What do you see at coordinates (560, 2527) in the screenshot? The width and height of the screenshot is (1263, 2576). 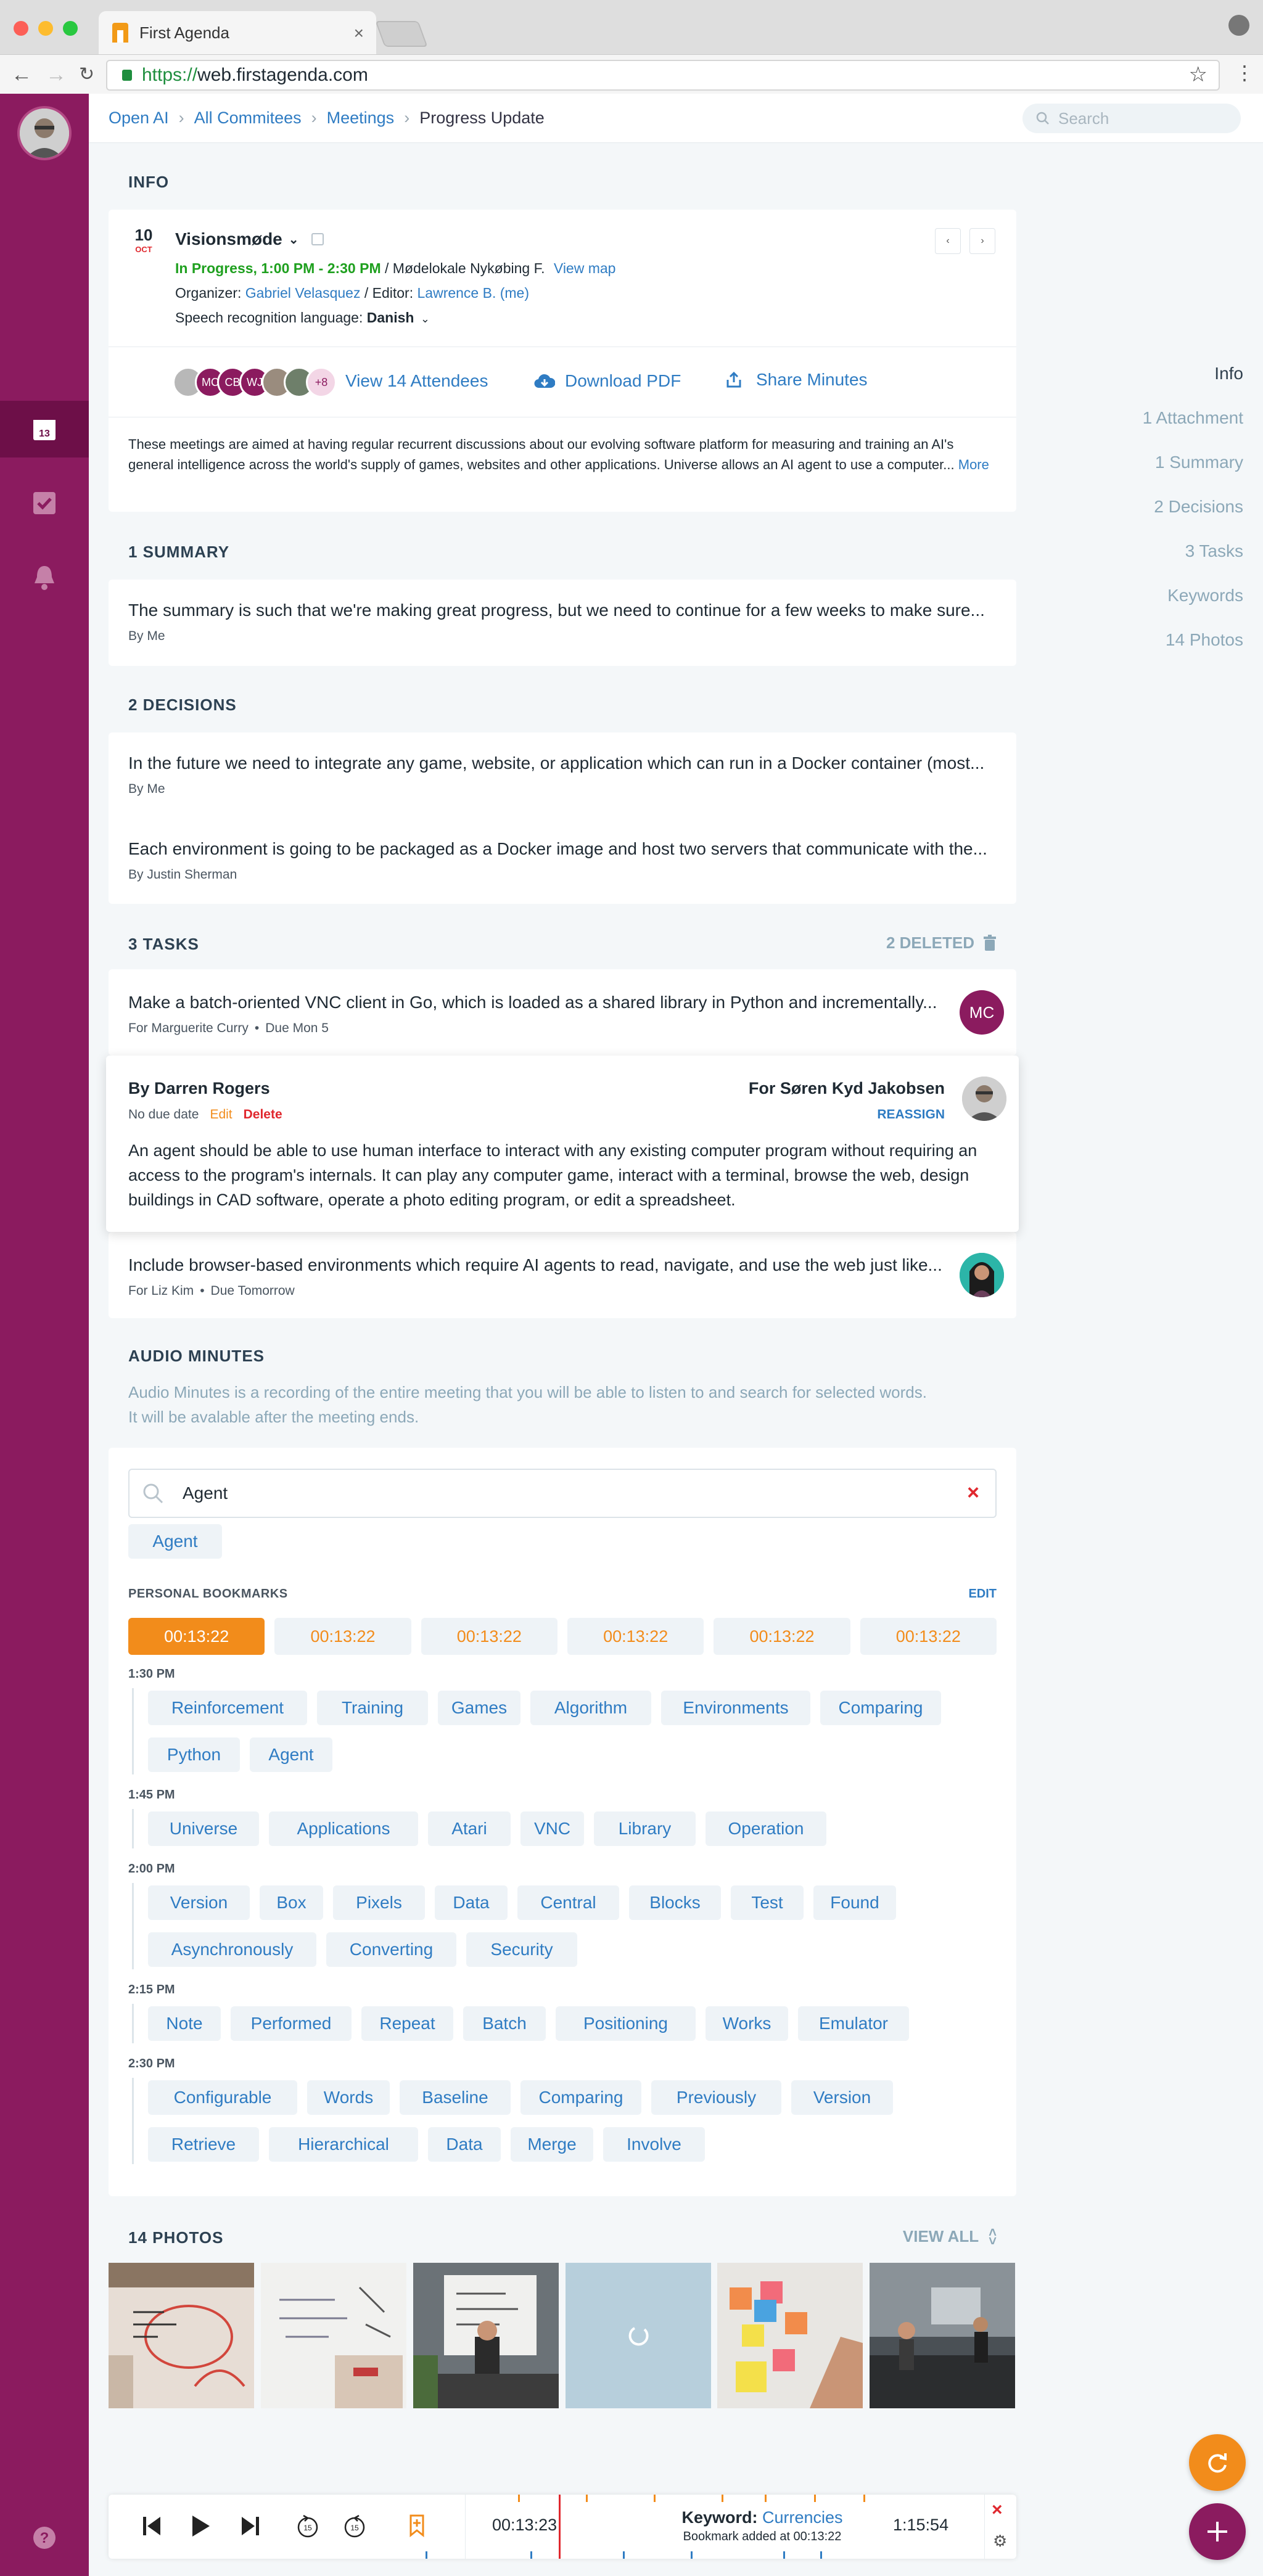 I see `playhead` at bounding box center [560, 2527].